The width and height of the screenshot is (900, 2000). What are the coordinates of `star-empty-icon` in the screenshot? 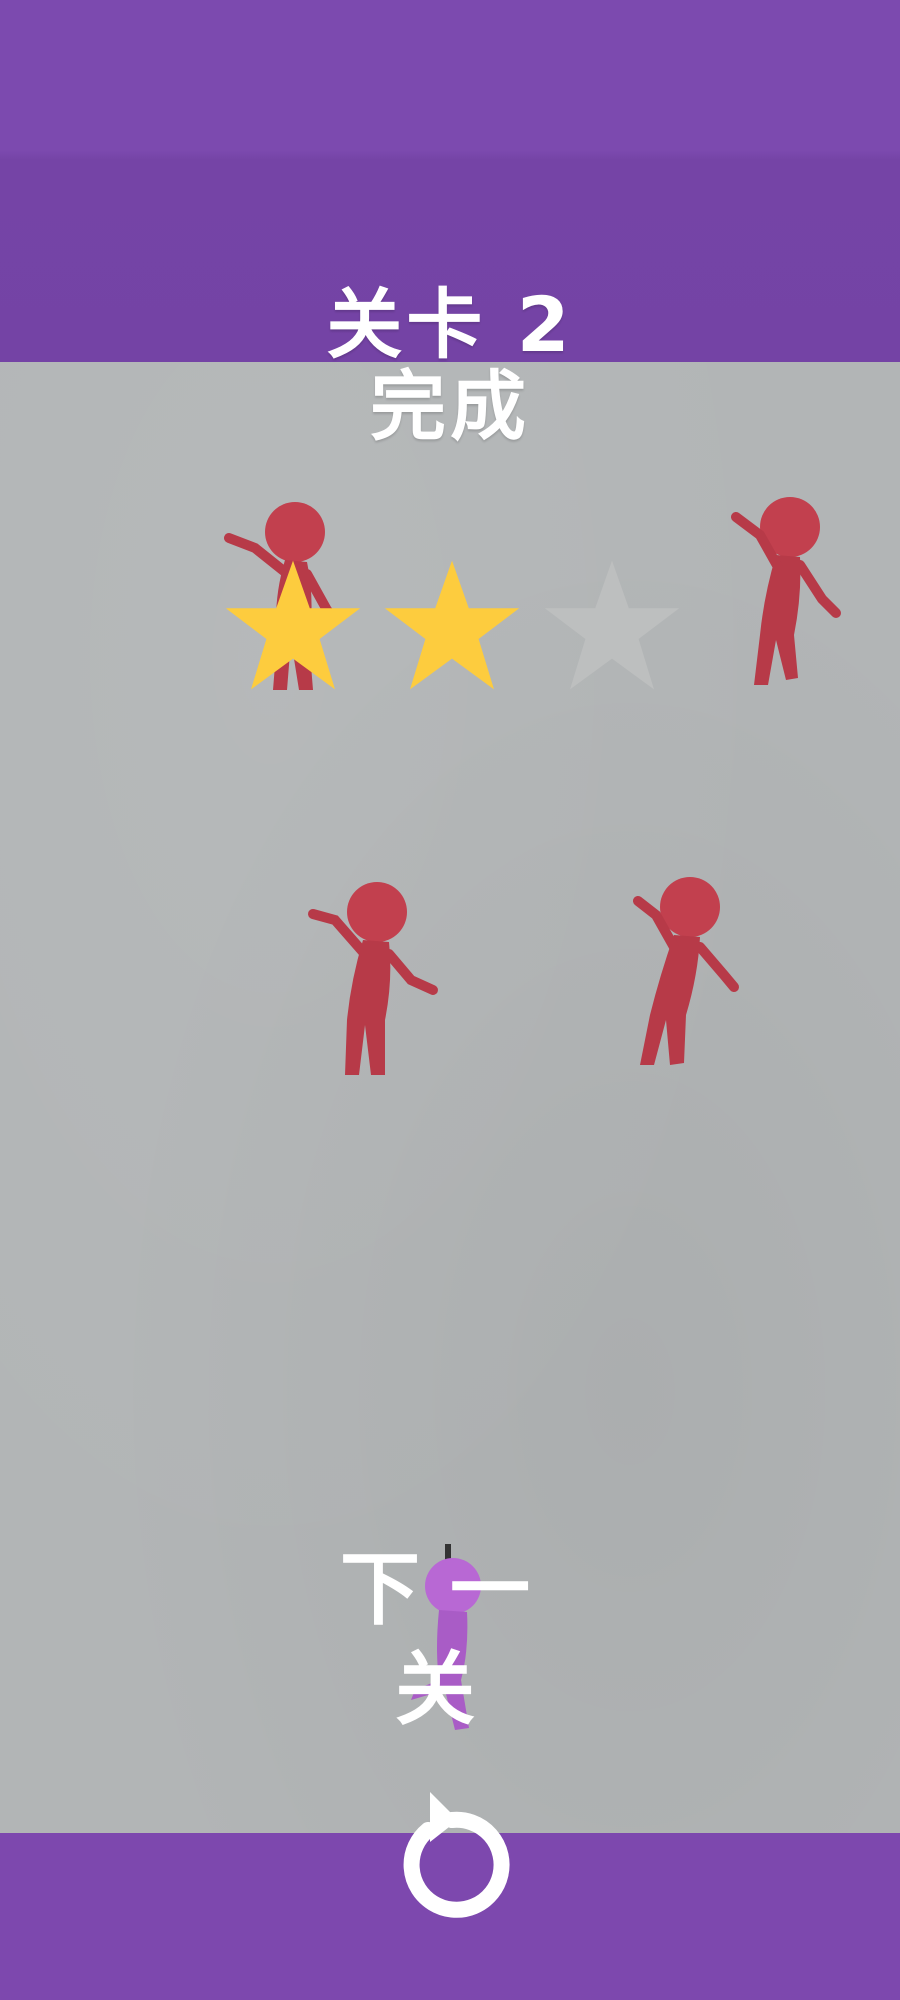 It's located at (612, 625).